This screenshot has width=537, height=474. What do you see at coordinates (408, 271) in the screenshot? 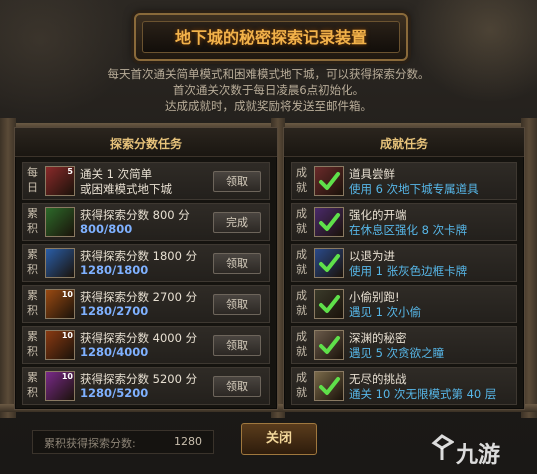
I see `achievement-condition: 使用 1 张灰色边框卡牌` at bounding box center [408, 271].